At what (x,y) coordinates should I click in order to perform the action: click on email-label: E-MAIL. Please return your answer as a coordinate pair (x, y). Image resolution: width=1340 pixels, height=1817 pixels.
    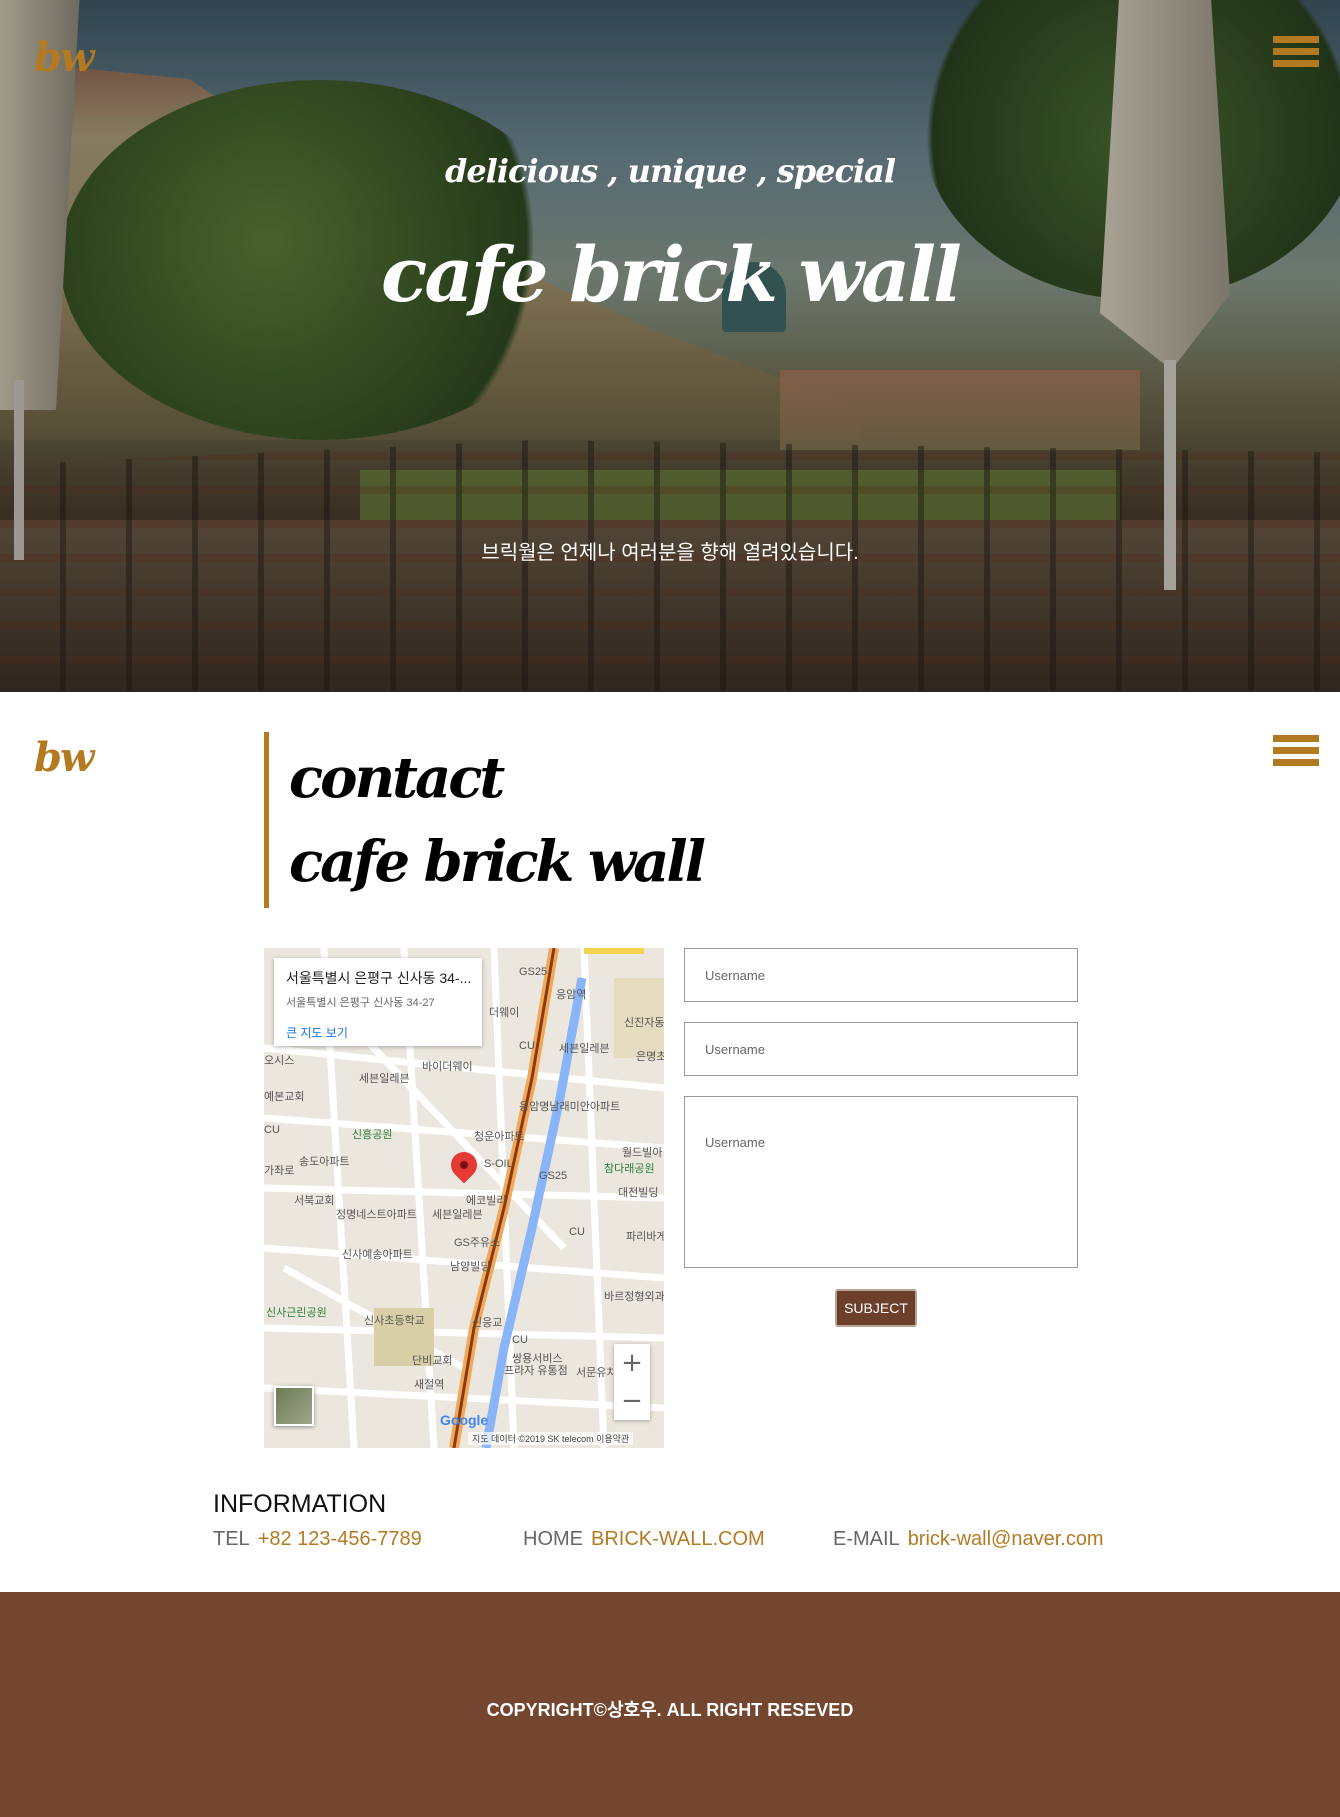
    Looking at the image, I should click on (866, 1539).